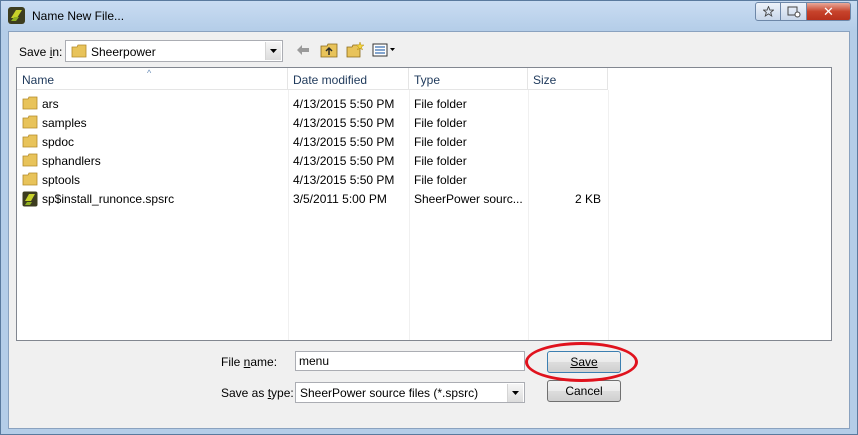  I want to click on file-name: sptools, so click(61, 180).